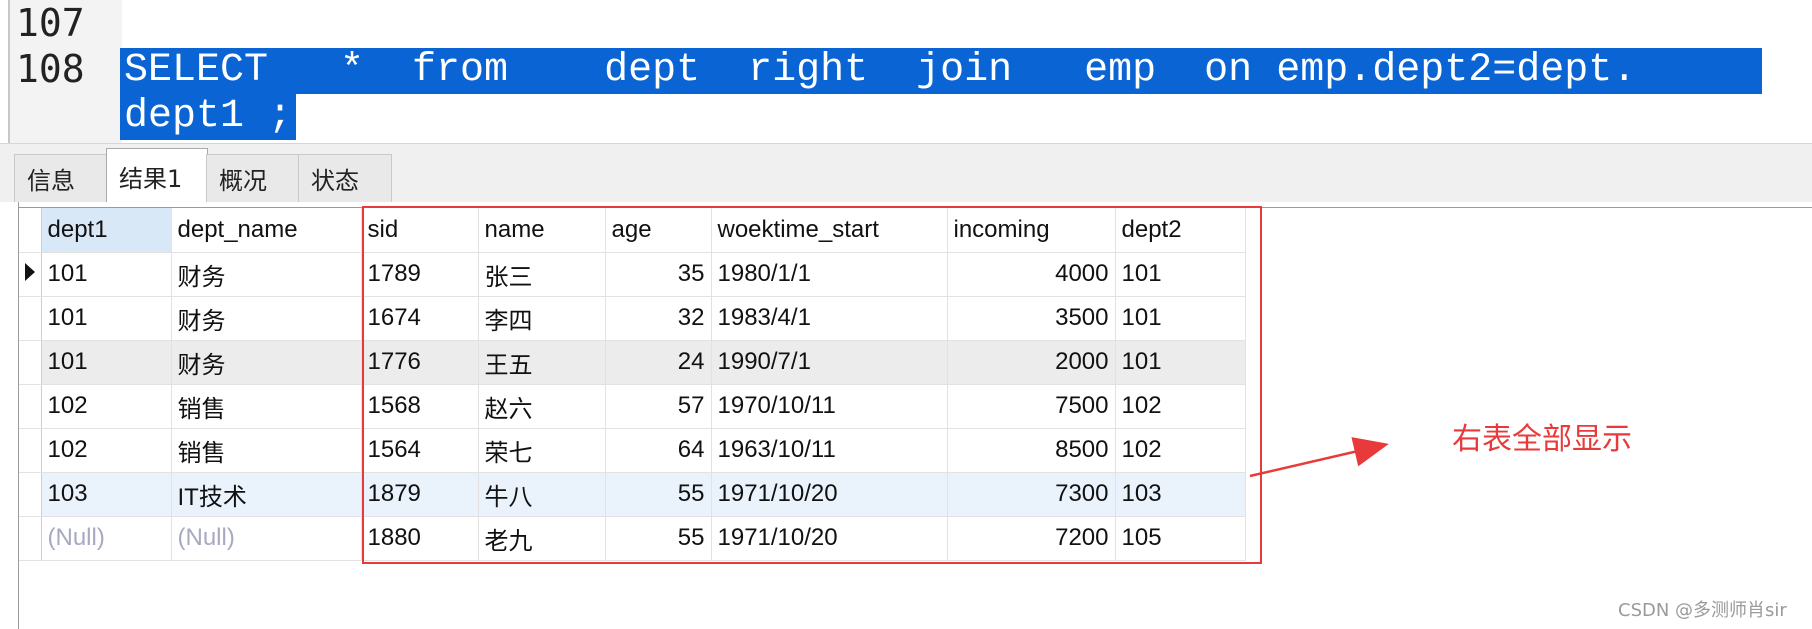  Describe the element at coordinates (1319, 457) in the screenshot. I see `arrow-icon` at that location.